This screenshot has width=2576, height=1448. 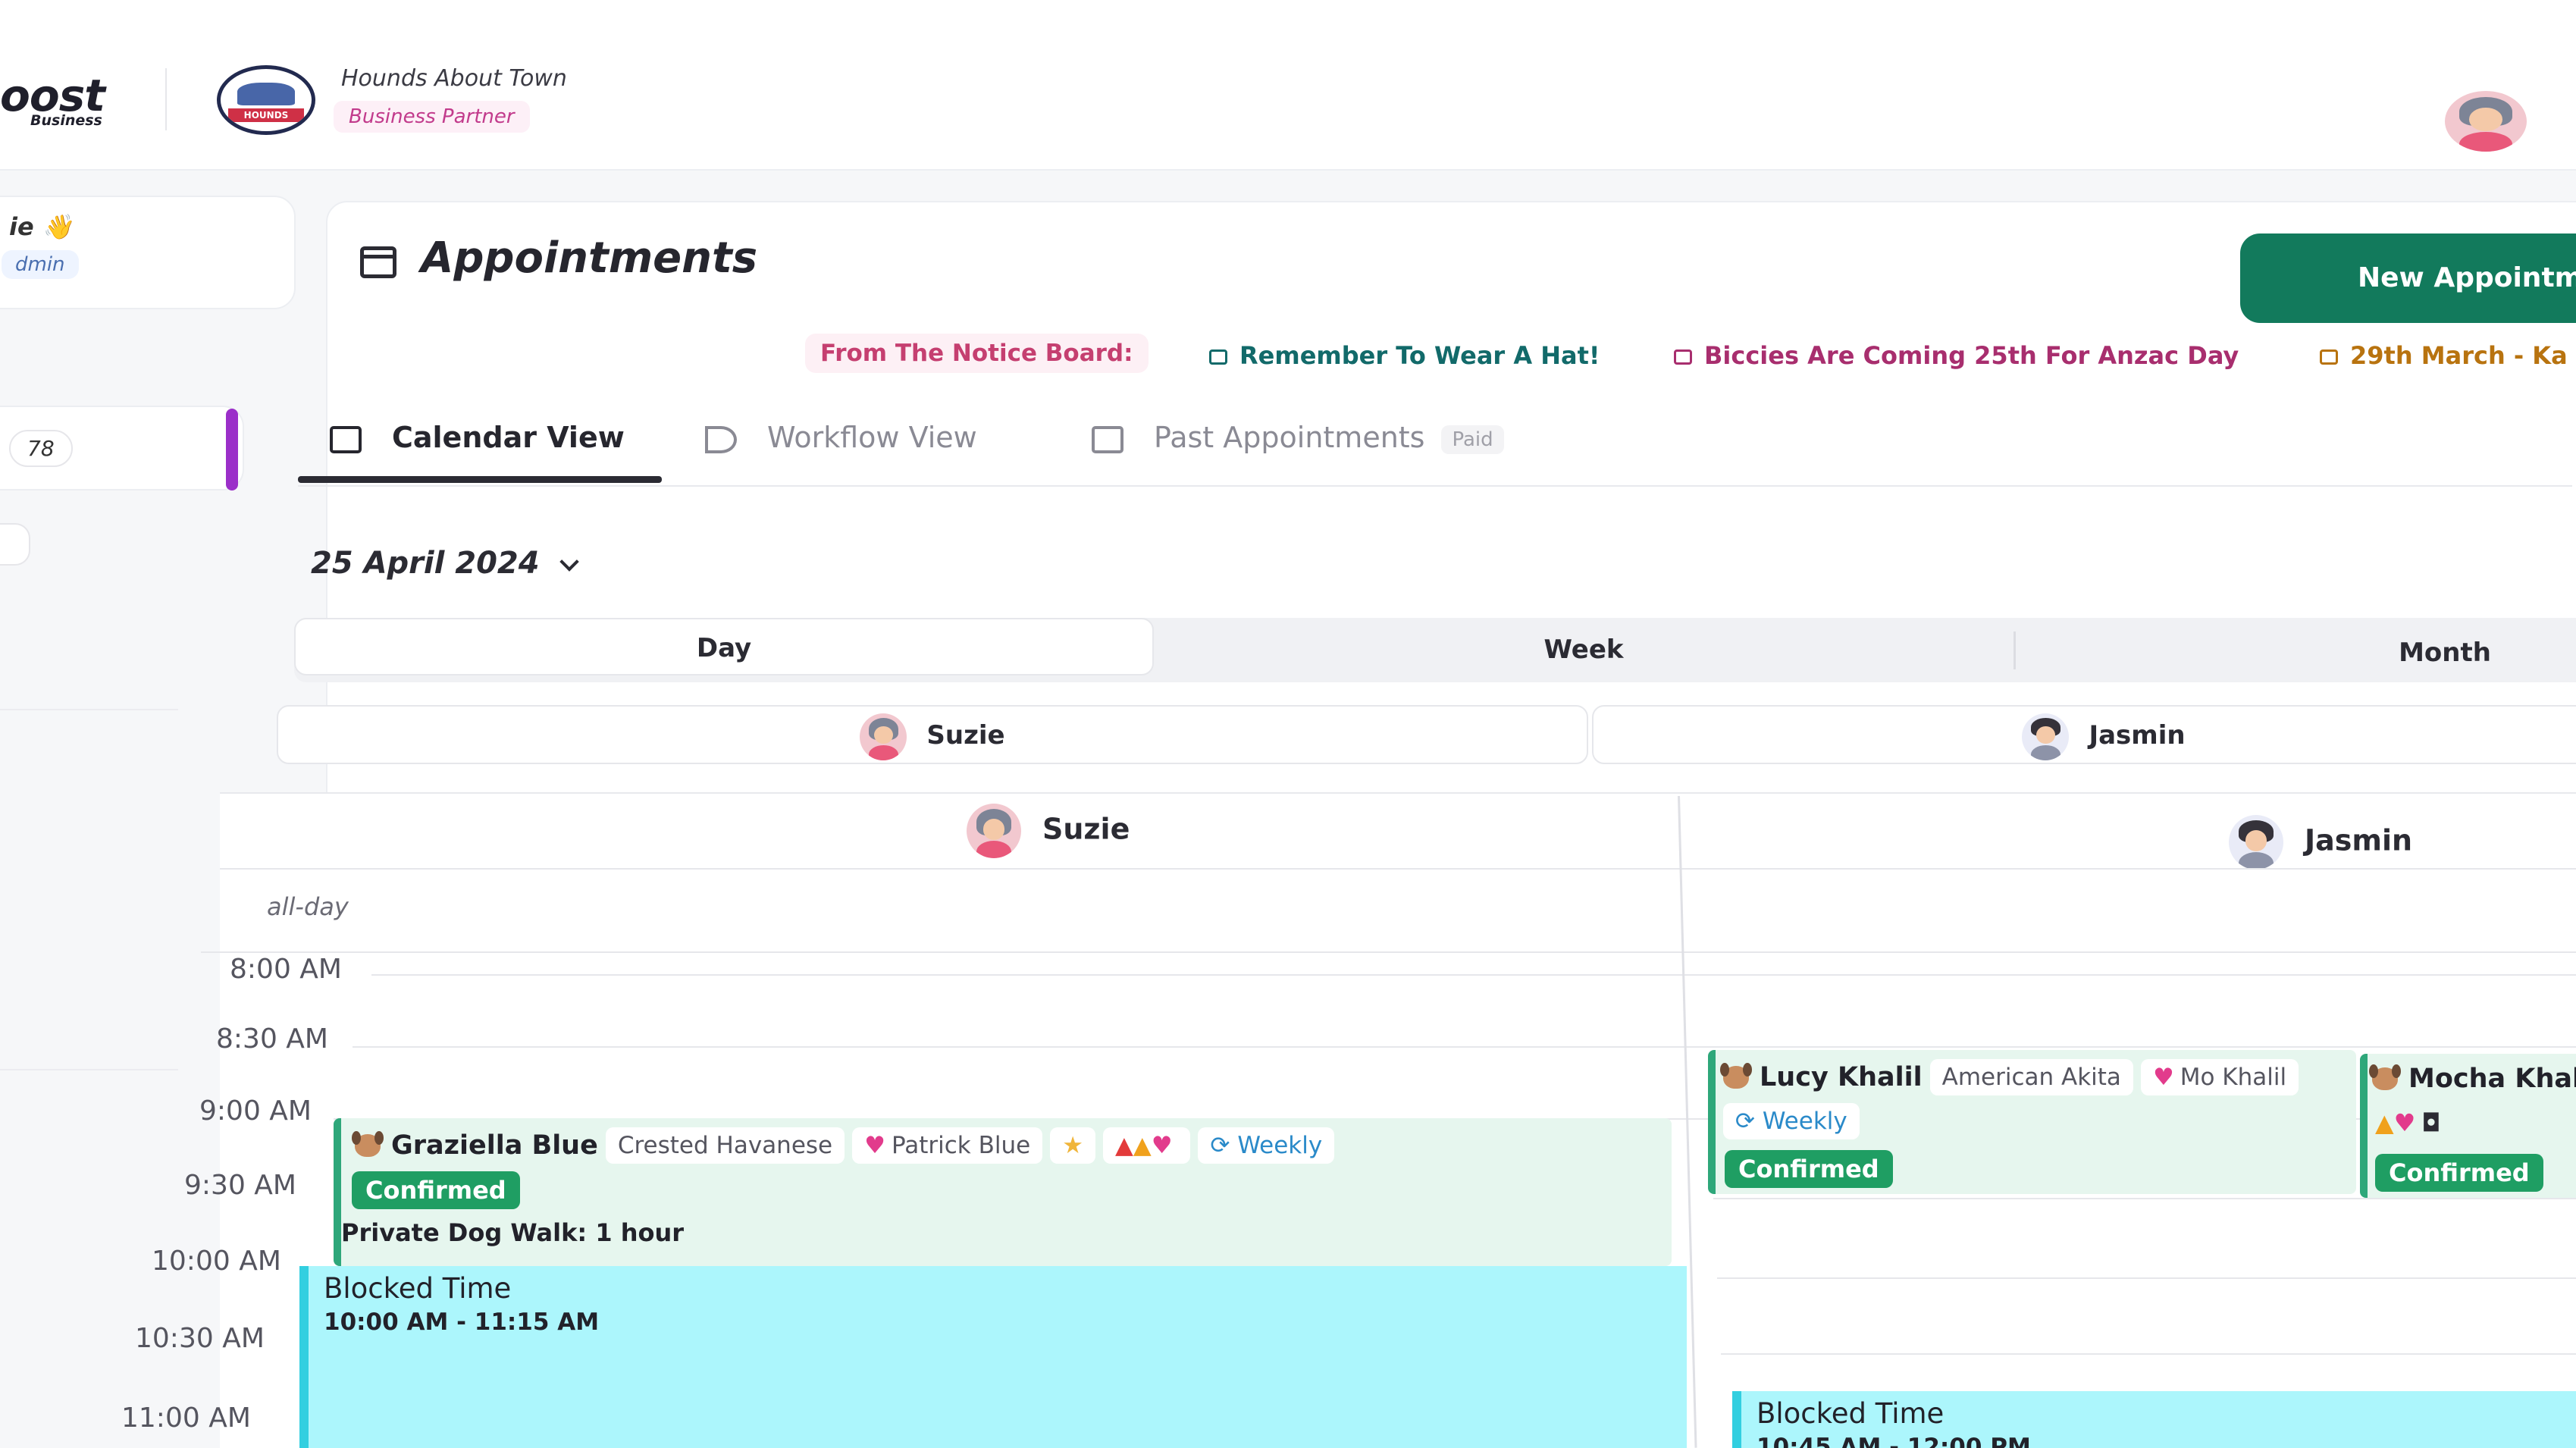 What do you see at coordinates (286, 969) in the screenshot?
I see `time-label: 8:00 AM` at bounding box center [286, 969].